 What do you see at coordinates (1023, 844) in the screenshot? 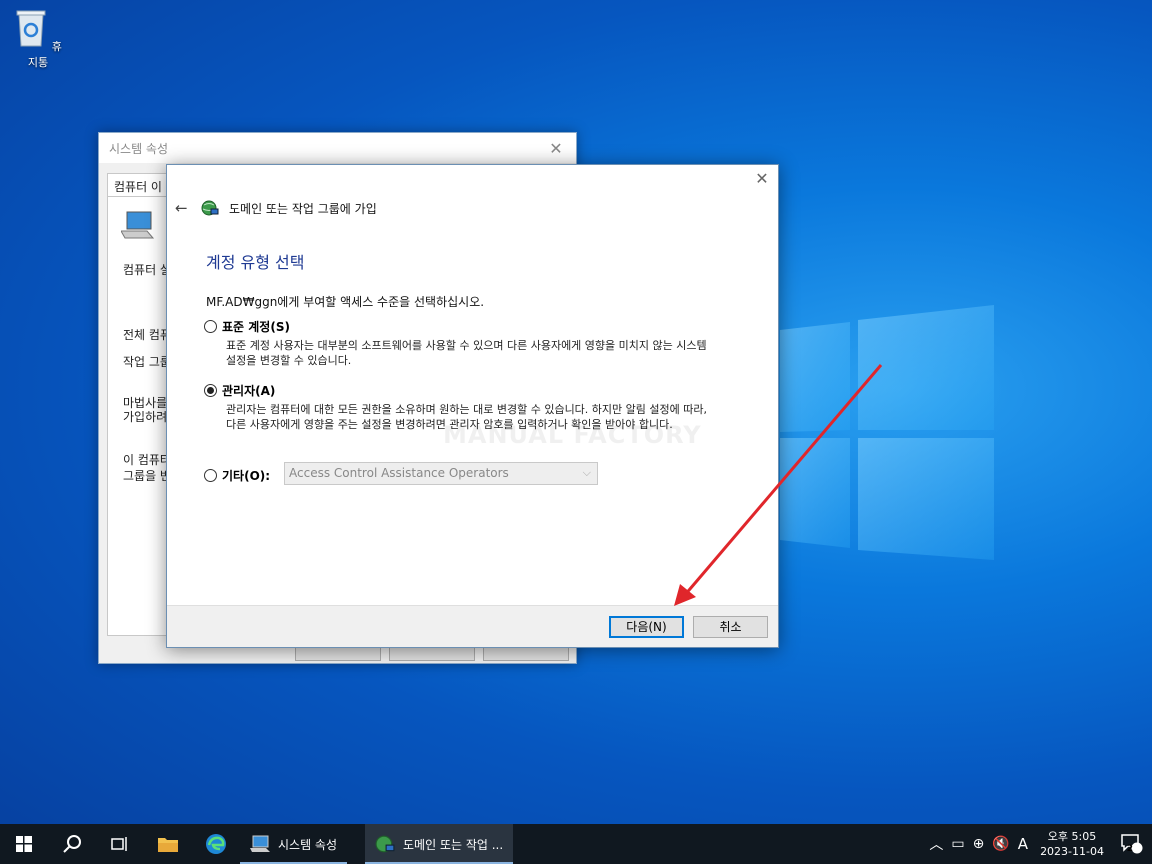
I see `ime-indicator: A` at bounding box center [1023, 844].